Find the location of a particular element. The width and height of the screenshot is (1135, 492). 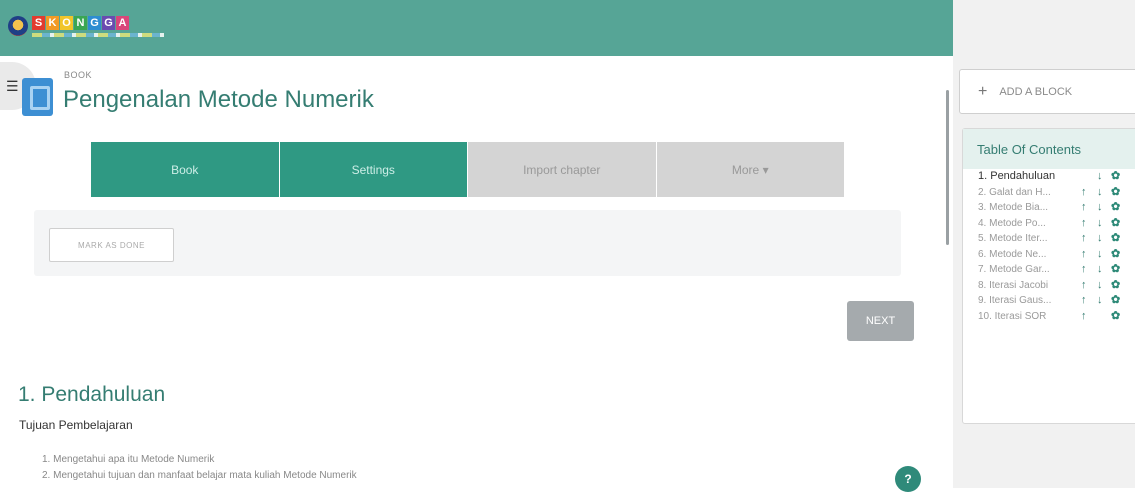

book-kicker: BOOK is located at coordinates (78, 75).